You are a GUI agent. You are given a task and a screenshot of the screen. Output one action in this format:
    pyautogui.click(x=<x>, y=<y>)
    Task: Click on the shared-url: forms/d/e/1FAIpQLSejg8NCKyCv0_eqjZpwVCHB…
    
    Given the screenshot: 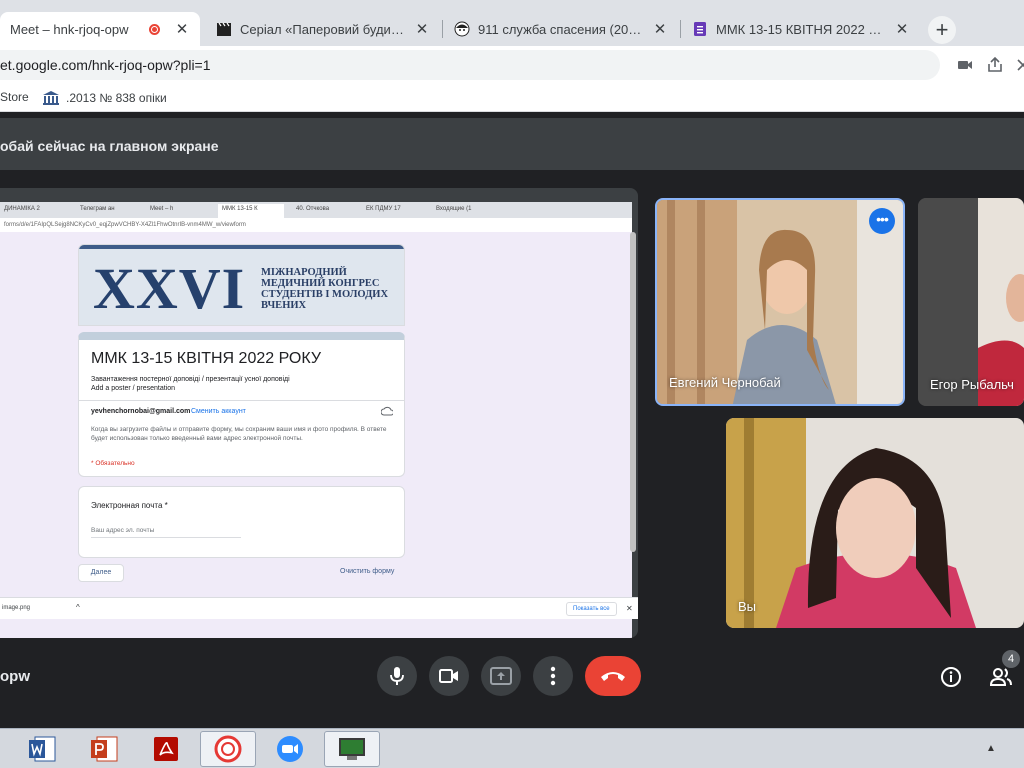 What is the action you would take?
    pyautogui.click(x=316, y=225)
    